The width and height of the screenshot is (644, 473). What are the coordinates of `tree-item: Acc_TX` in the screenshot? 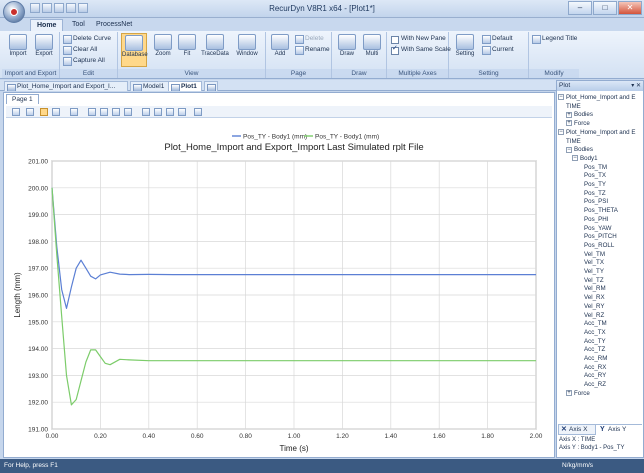 It's located at (595, 332).